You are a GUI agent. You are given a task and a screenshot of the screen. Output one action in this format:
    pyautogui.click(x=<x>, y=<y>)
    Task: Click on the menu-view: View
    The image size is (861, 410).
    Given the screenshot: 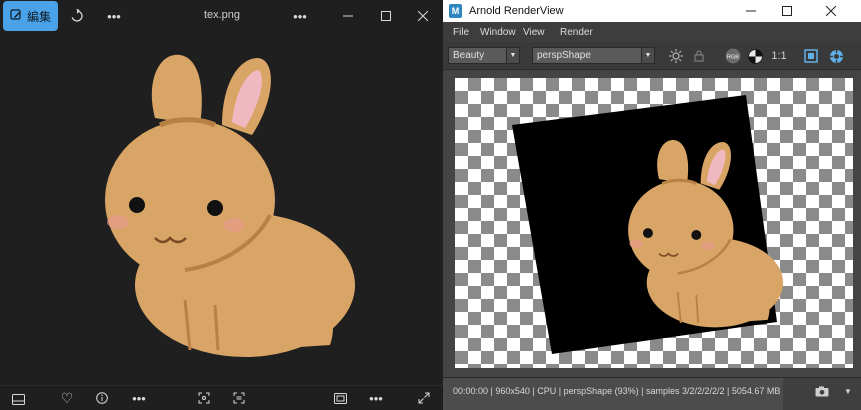 What is the action you would take?
    pyautogui.click(x=534, y=32)
    